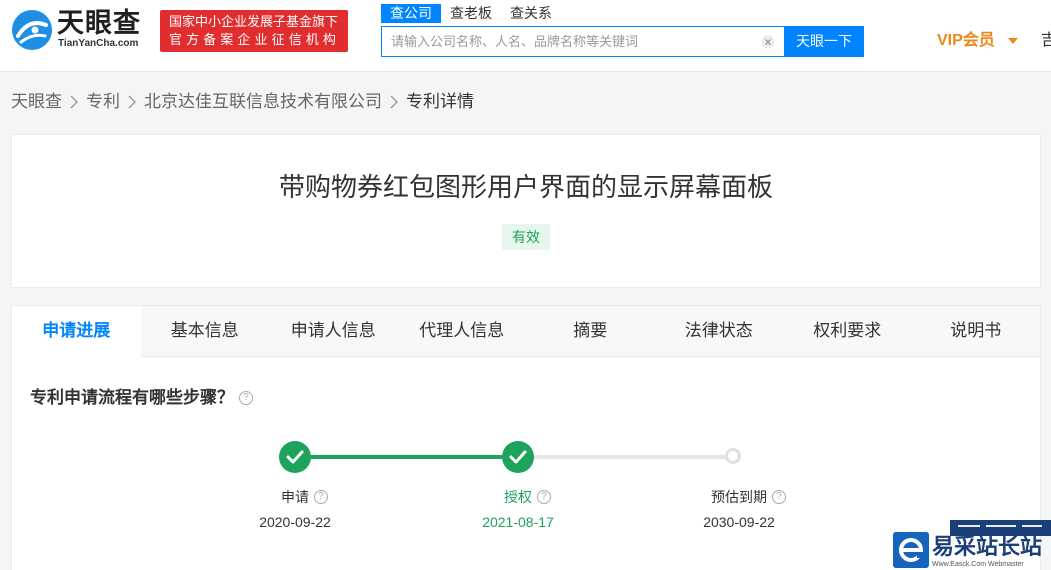 This screenshot has width=1051, height=570. I want to click on tianyancha-logo-icon, so click(32, 30).